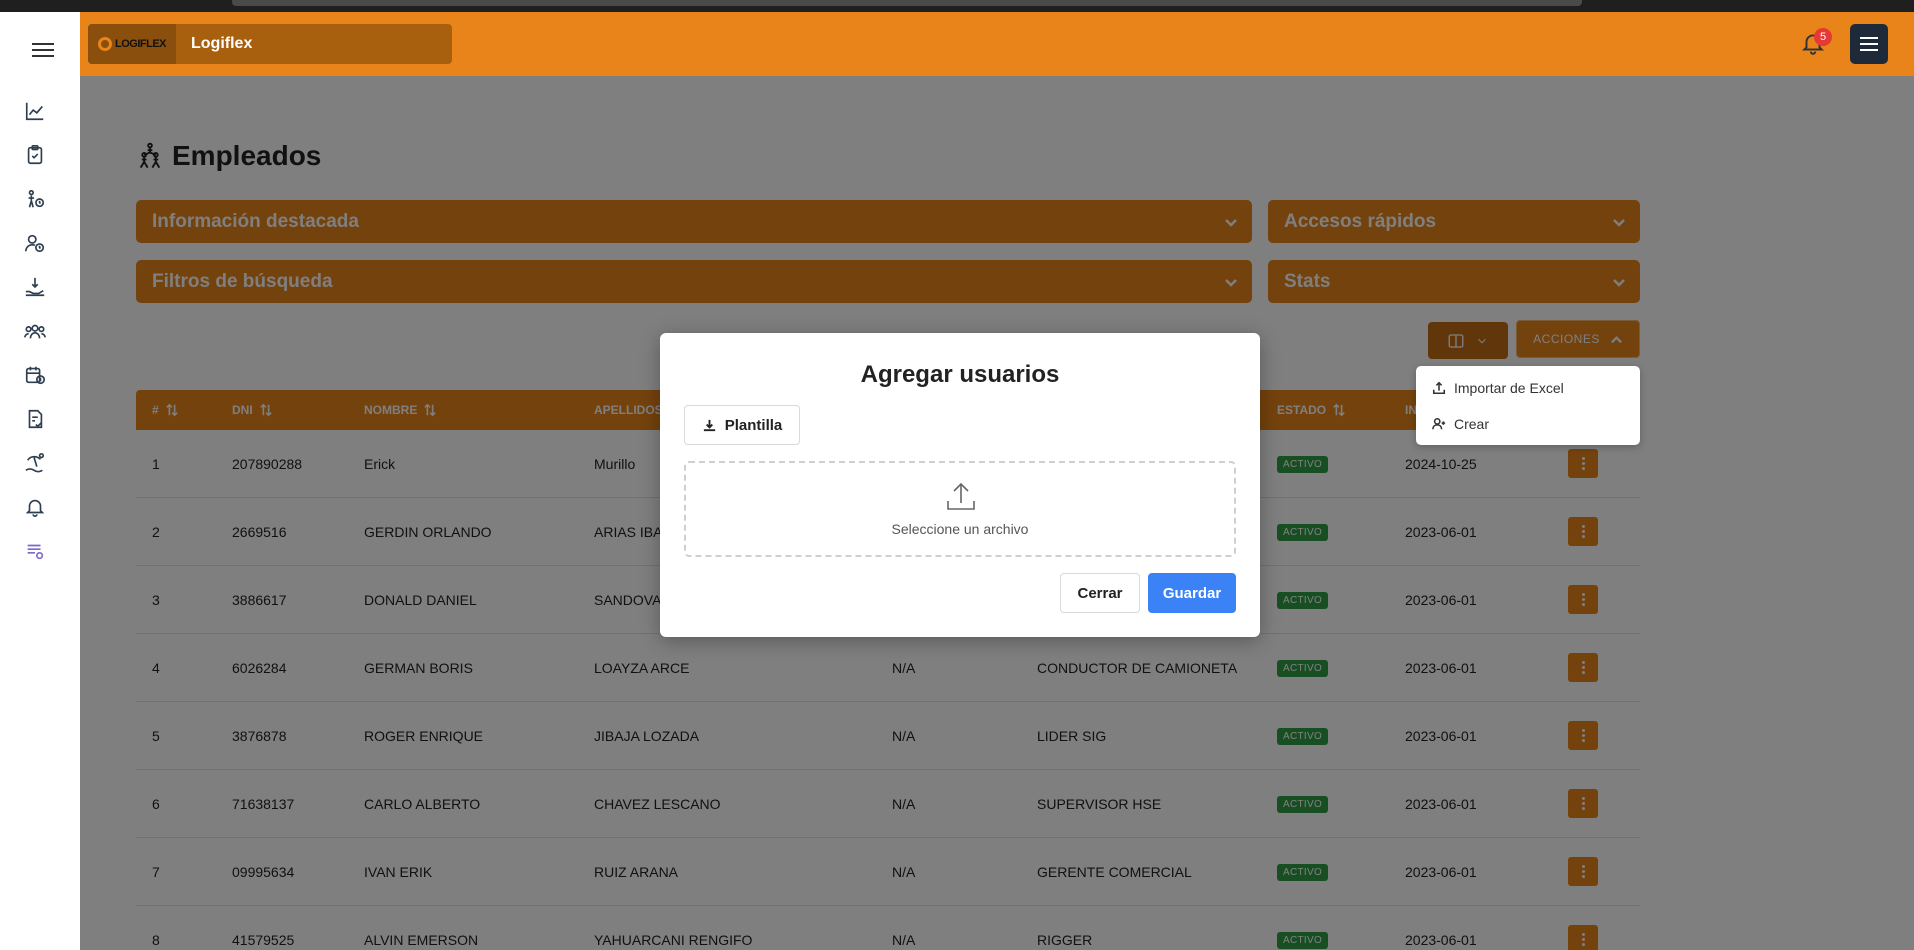 The image size is (1914, 950). Describe the element at coordinates (1192, 593) in the screenshot. I see `save-button: Guardar` at that location.